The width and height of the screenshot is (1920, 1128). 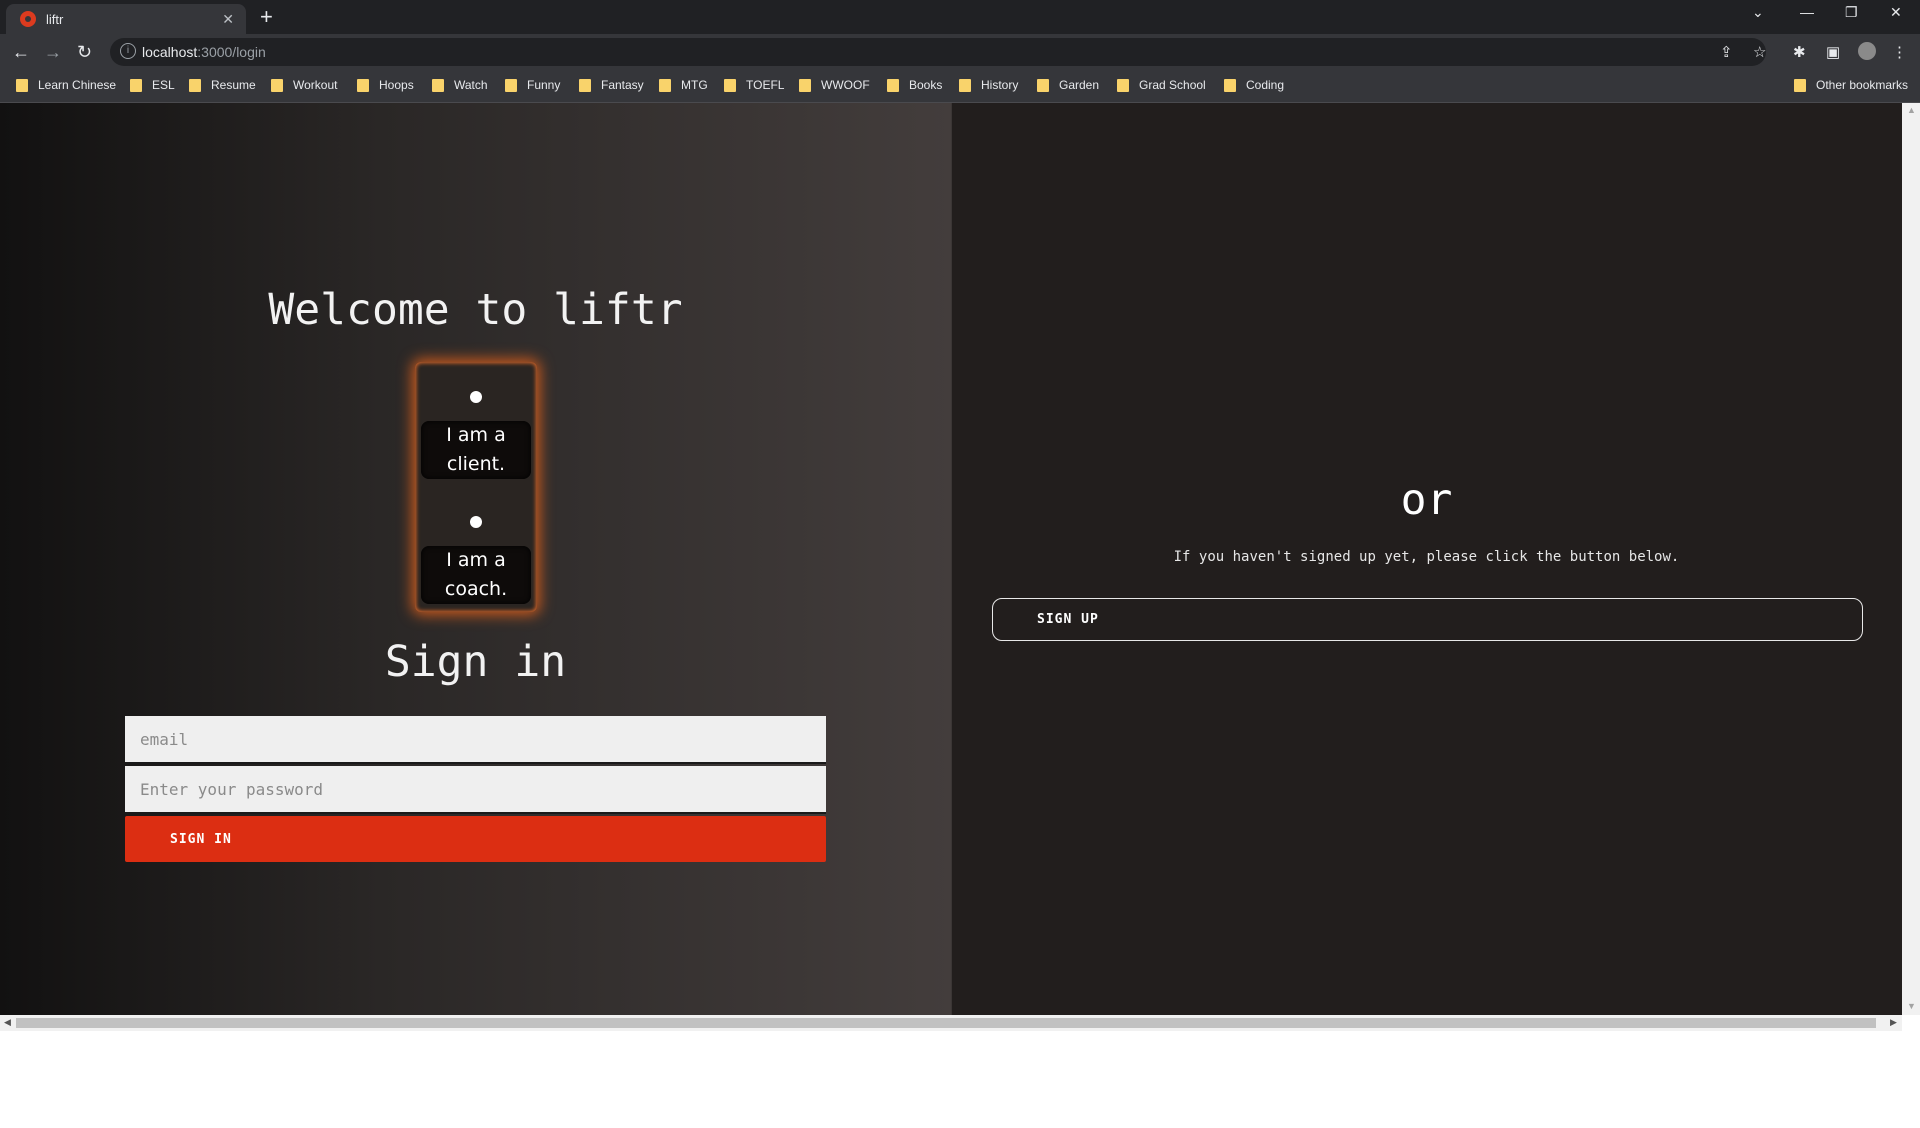 I want to click on new-tab-icon: +, so click(x=266, y=17).